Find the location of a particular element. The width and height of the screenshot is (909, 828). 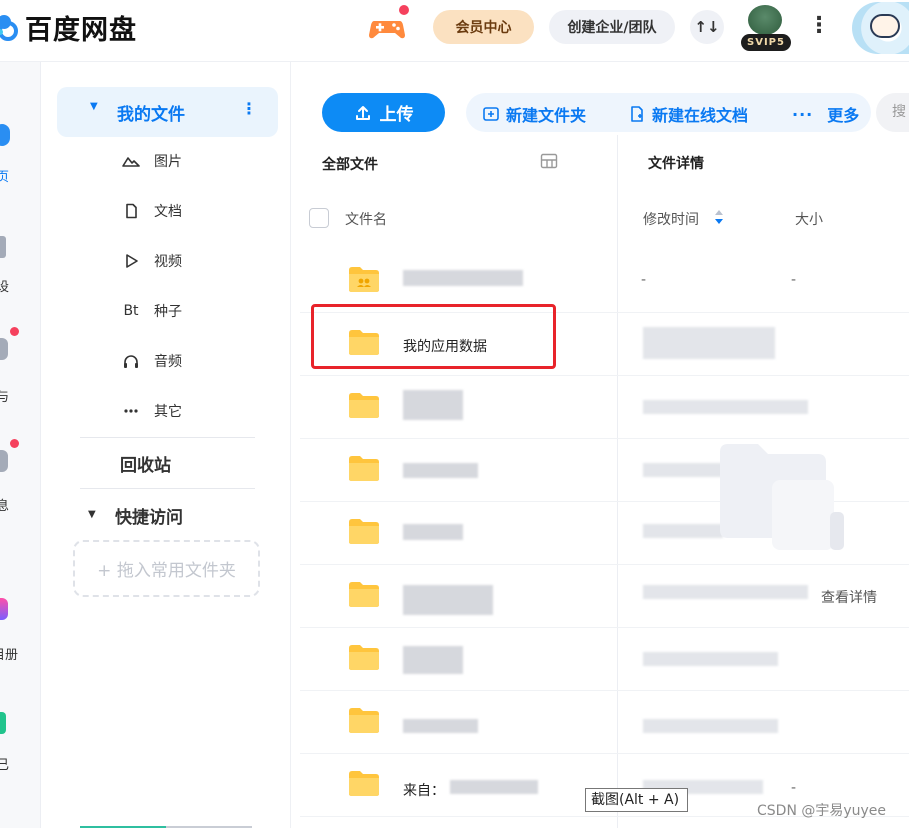

more-menu-icon: ⋮ is located at coordinates (819, 27).